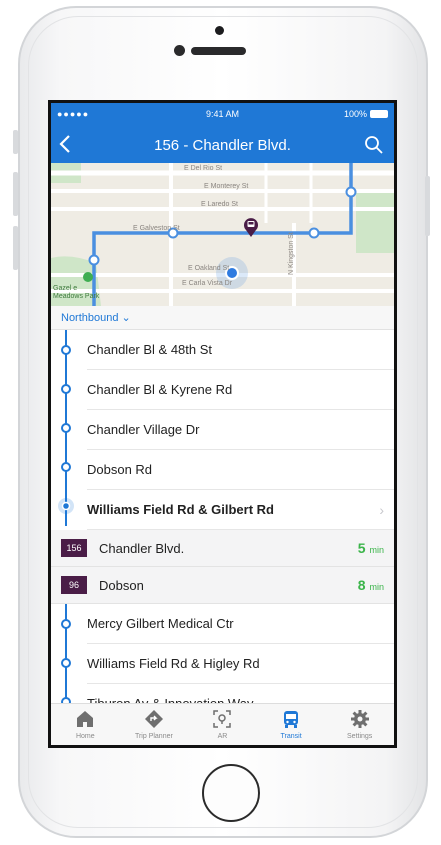 The image size is (441, 845). What do you see at coordinates (209, 268) in the screenshot?
I see `street-label: E Oakland St` at bounding box center [209, 268].